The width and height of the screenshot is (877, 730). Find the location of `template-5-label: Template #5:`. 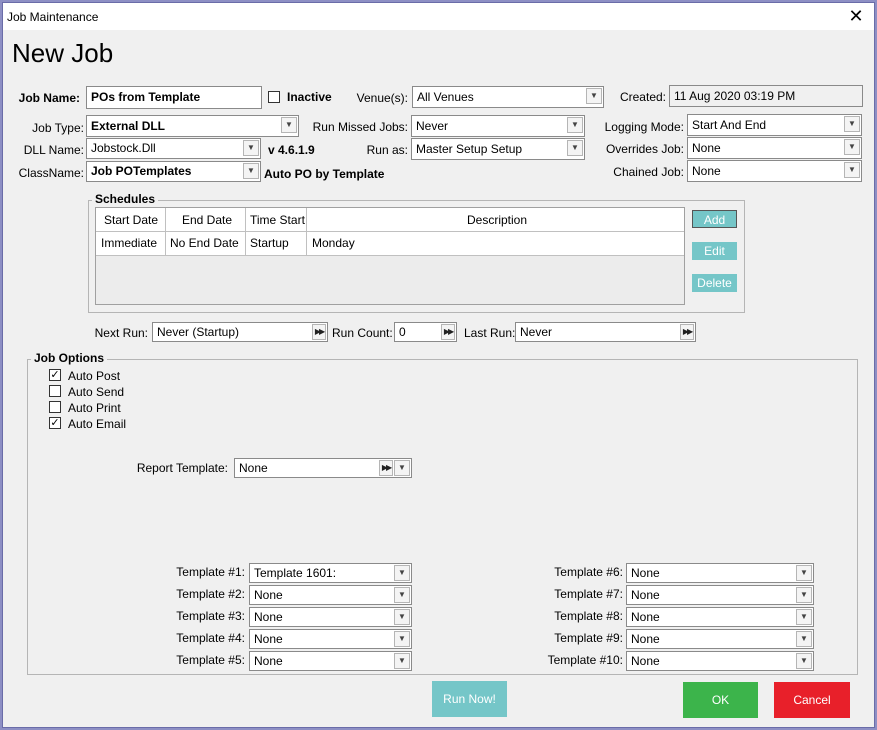

template-5-label: Template #5: is located at coordinates (210, 660).